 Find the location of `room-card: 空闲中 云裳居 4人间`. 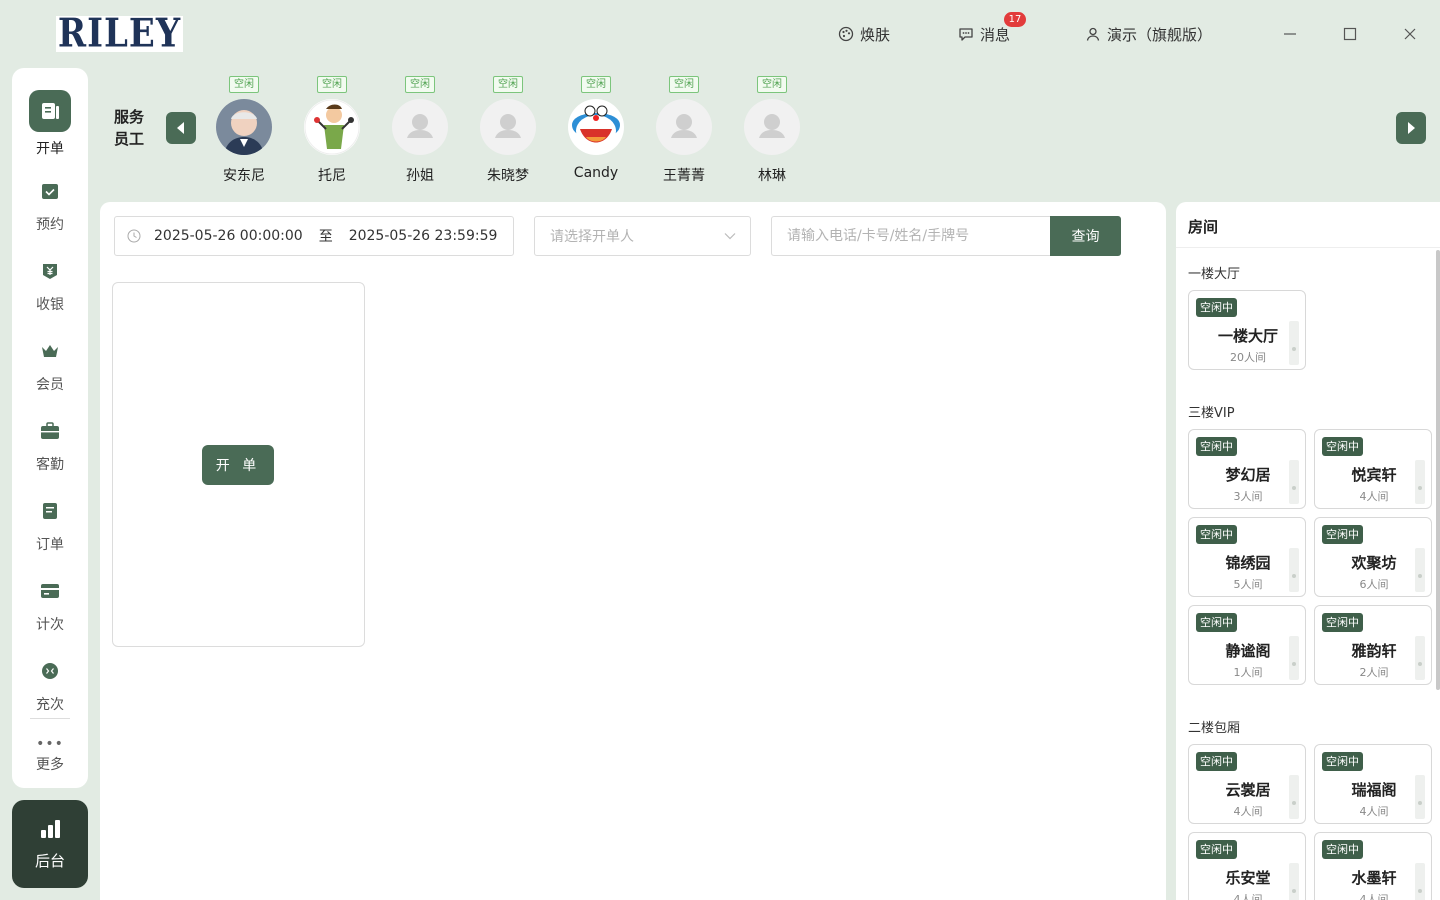

room-card: 空闲中 云裳居 4人间 is located at coordinates (1247, 784).